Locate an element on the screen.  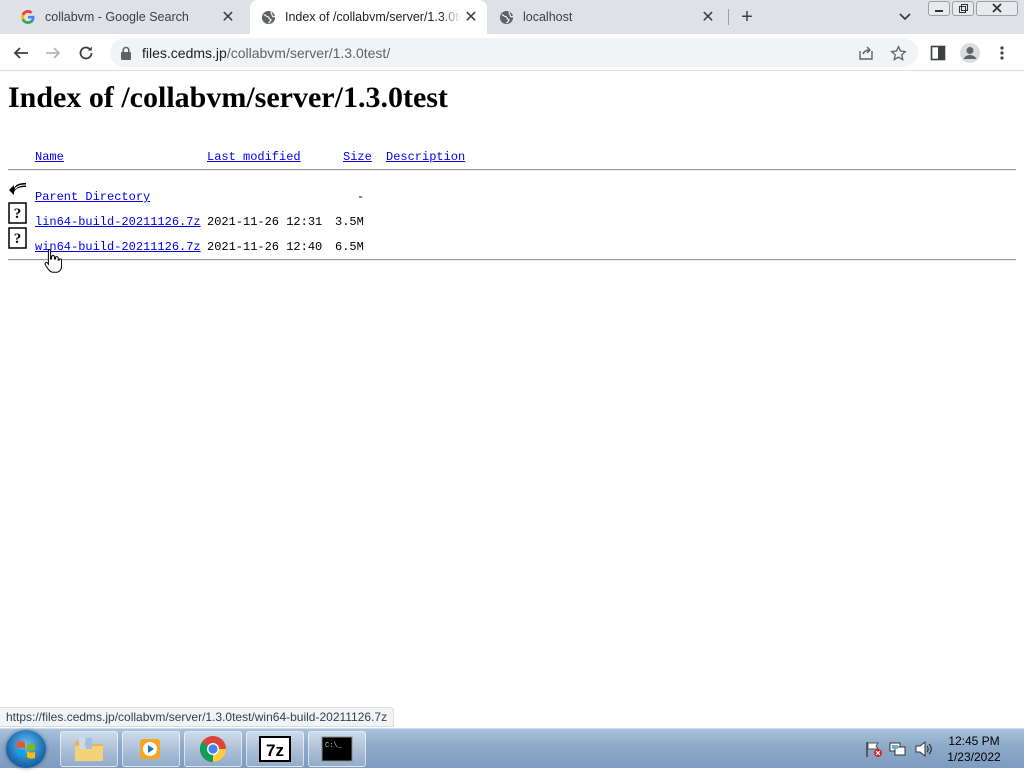
forward-button is located at coordinates (53, 53).